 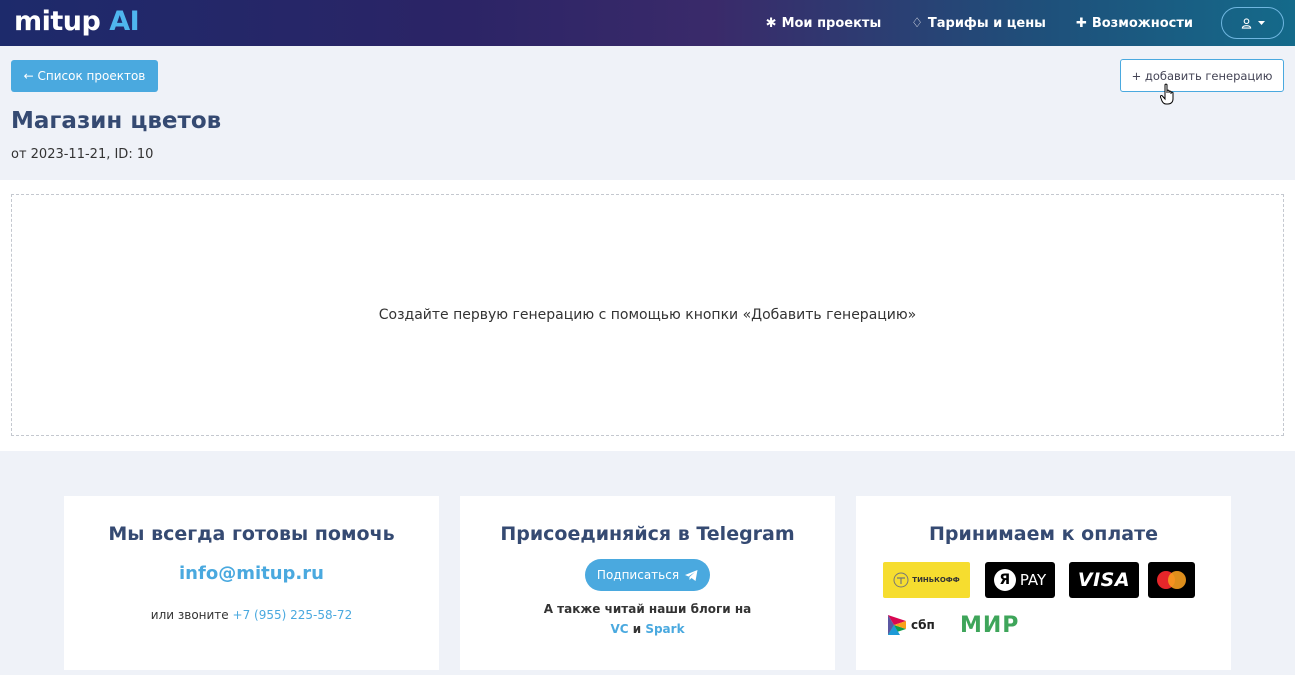 What do you see at coordinates (251, 534) in the screenshot?
I see `help-card-title: Мы всегда готовы помочь` at bounding box center [251, 534].